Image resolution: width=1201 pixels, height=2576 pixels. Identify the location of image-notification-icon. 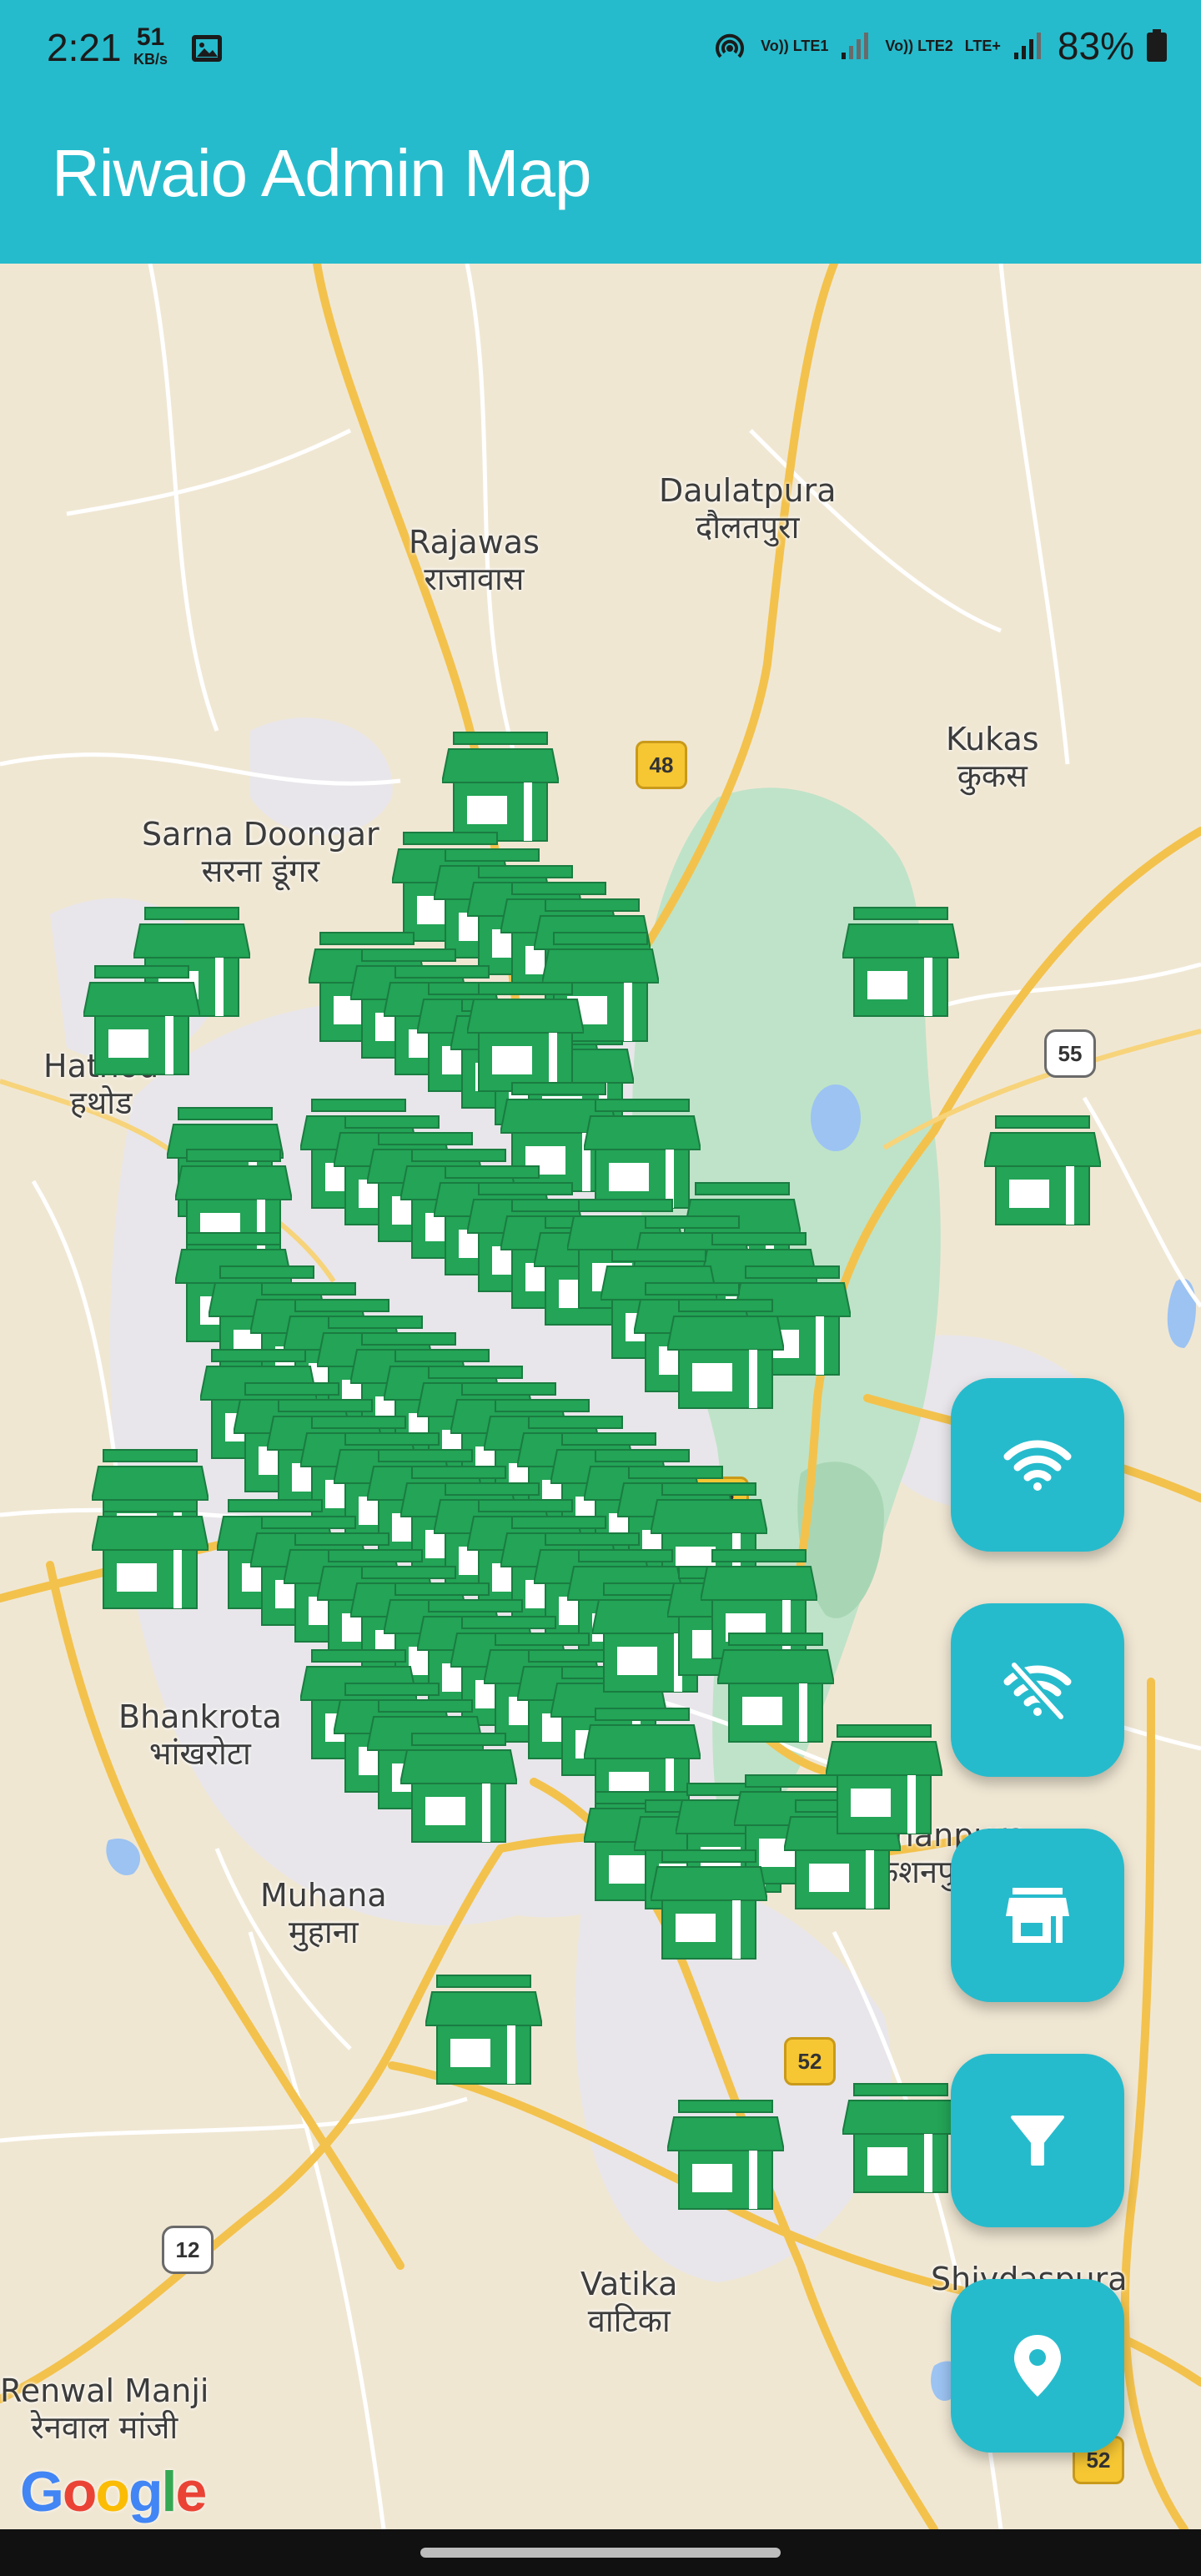
(207, 48).